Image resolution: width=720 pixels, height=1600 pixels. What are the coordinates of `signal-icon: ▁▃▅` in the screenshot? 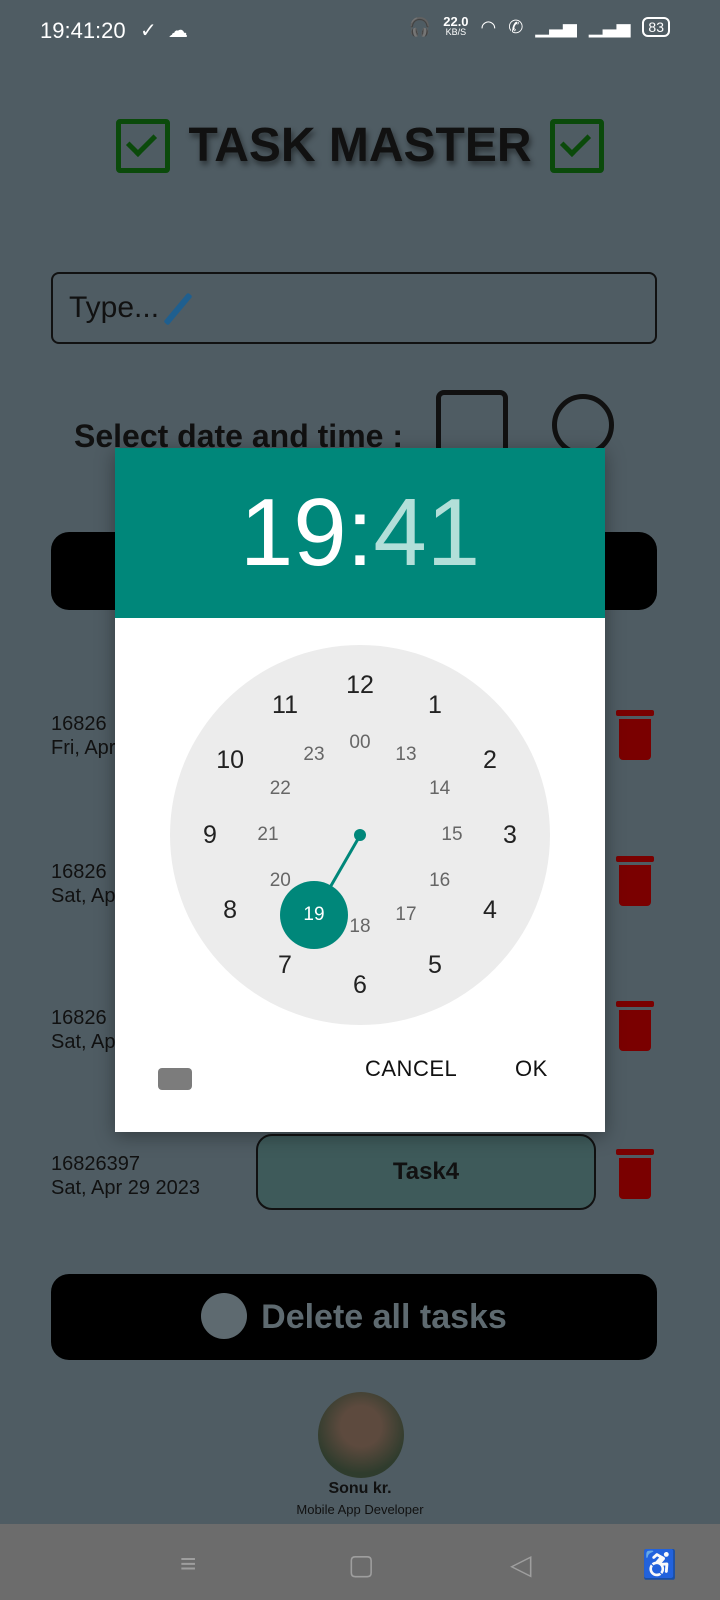 It's located at (556, 26).